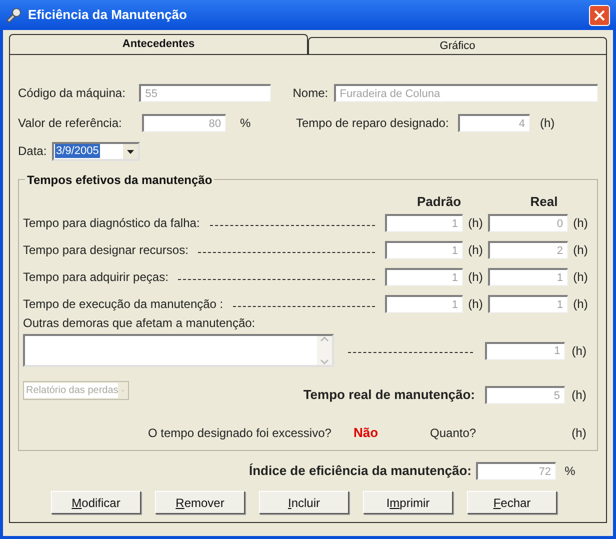 The width and height of the screenshot is (616, 539). What do you see at coordinates (139, 323) in the screenshot?
I see `field-label: Outras demoras que afetam a manutenção:` at bounding box center [139, 323].